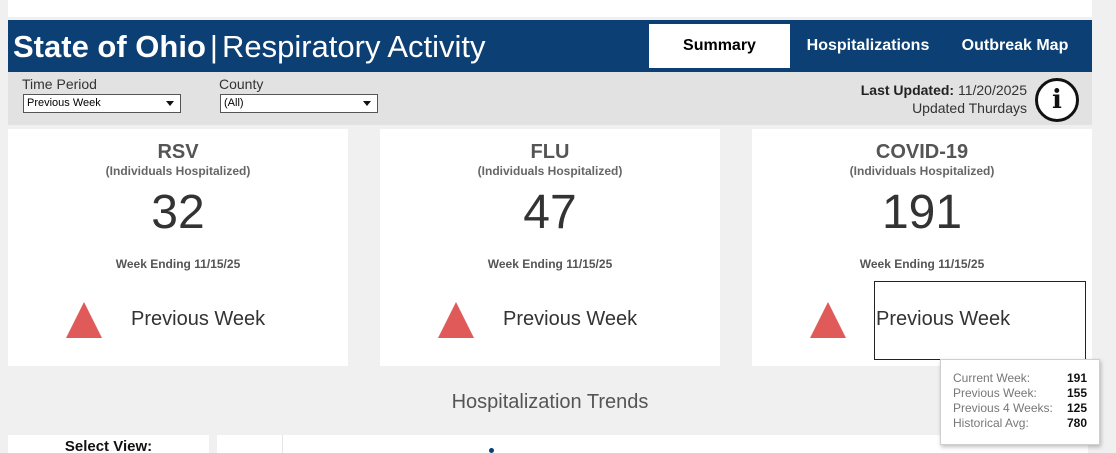 The height and width of the screenshot is (453, 1116). What do you see at coordinates (969, 108) in the screenshot?
I see `update-schedule: Updated Thurdays` at bounding box center [969, 108].